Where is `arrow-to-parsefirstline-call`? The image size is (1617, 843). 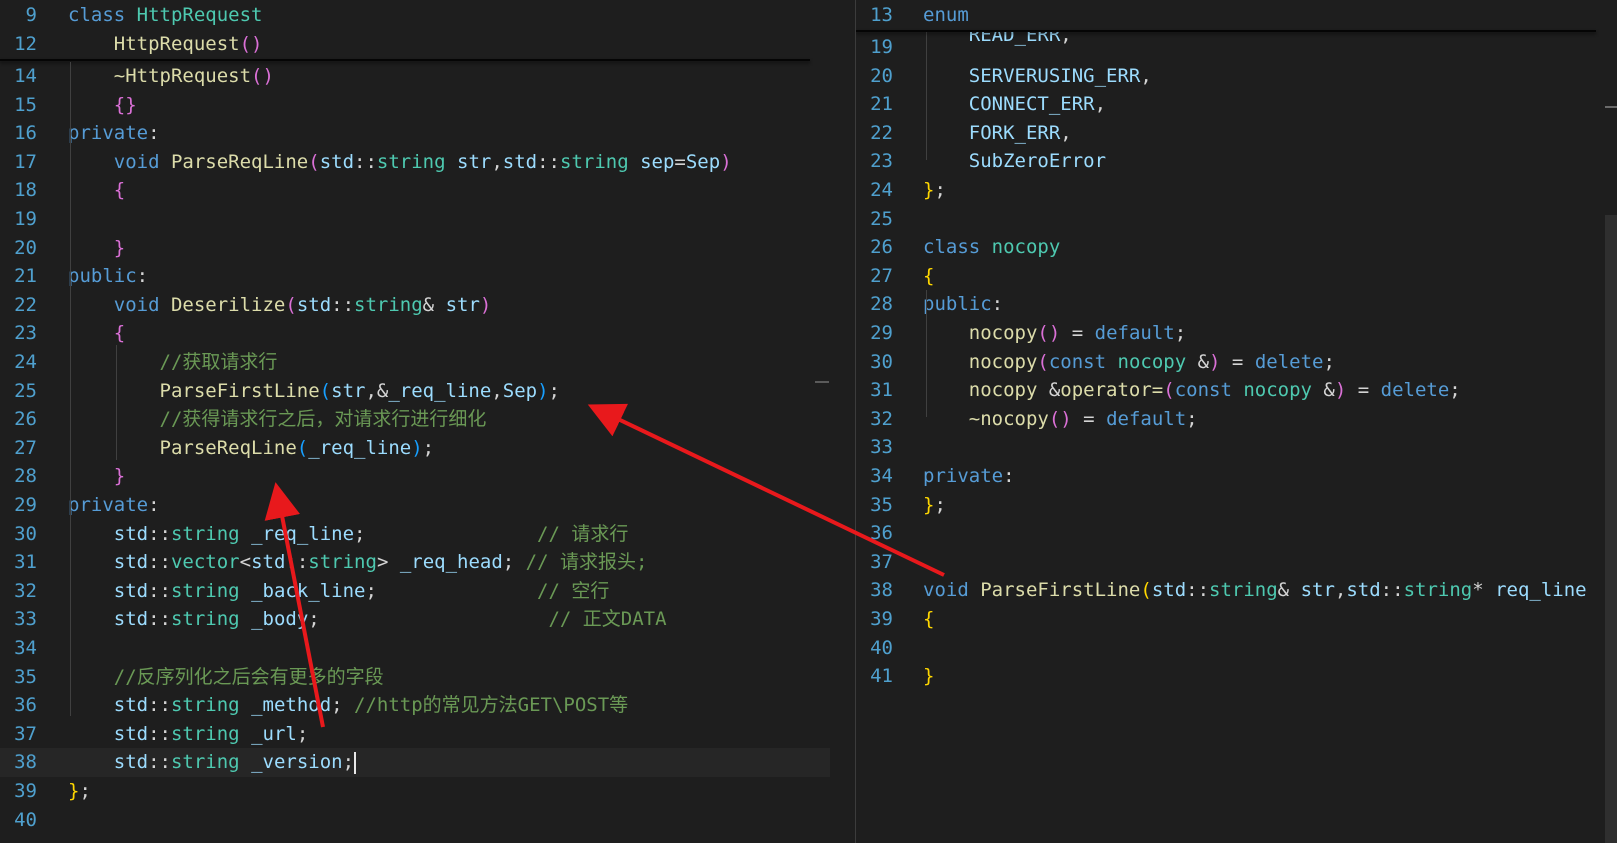
arrow-to-parsefirstline-call is located at coordinates (766, 490).